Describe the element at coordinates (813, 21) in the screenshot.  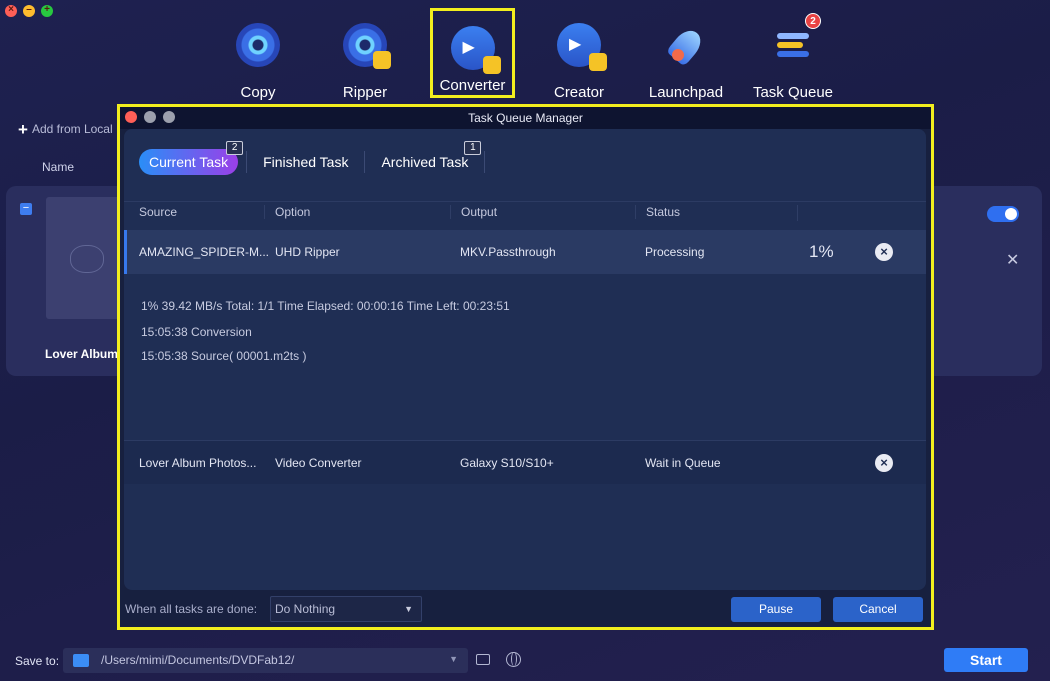
I see `task-queue-count-badge: 2` at that location.